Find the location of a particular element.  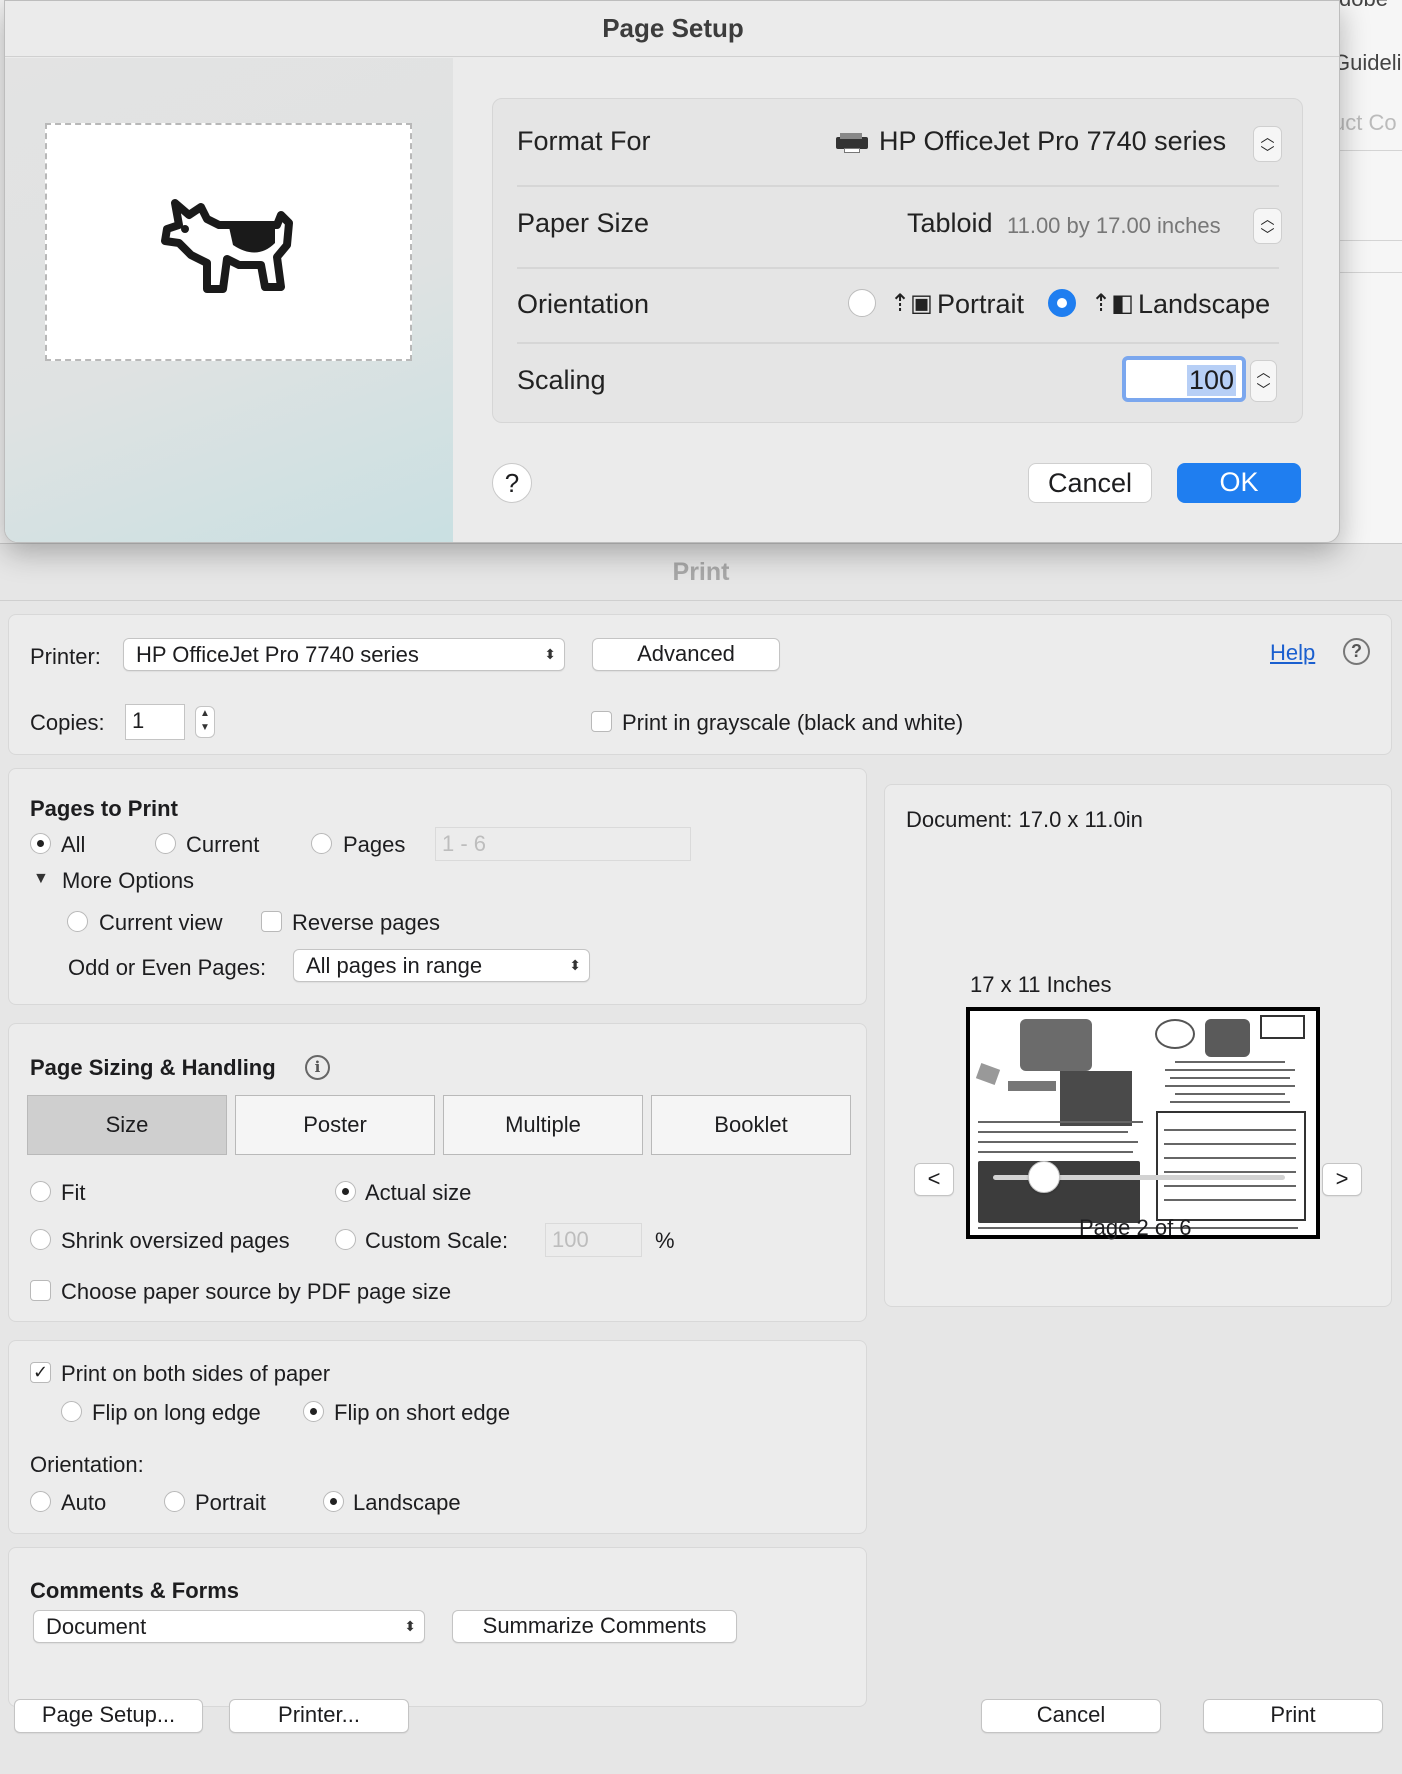

actual-size-radio is located at coordinates (345, 1191).